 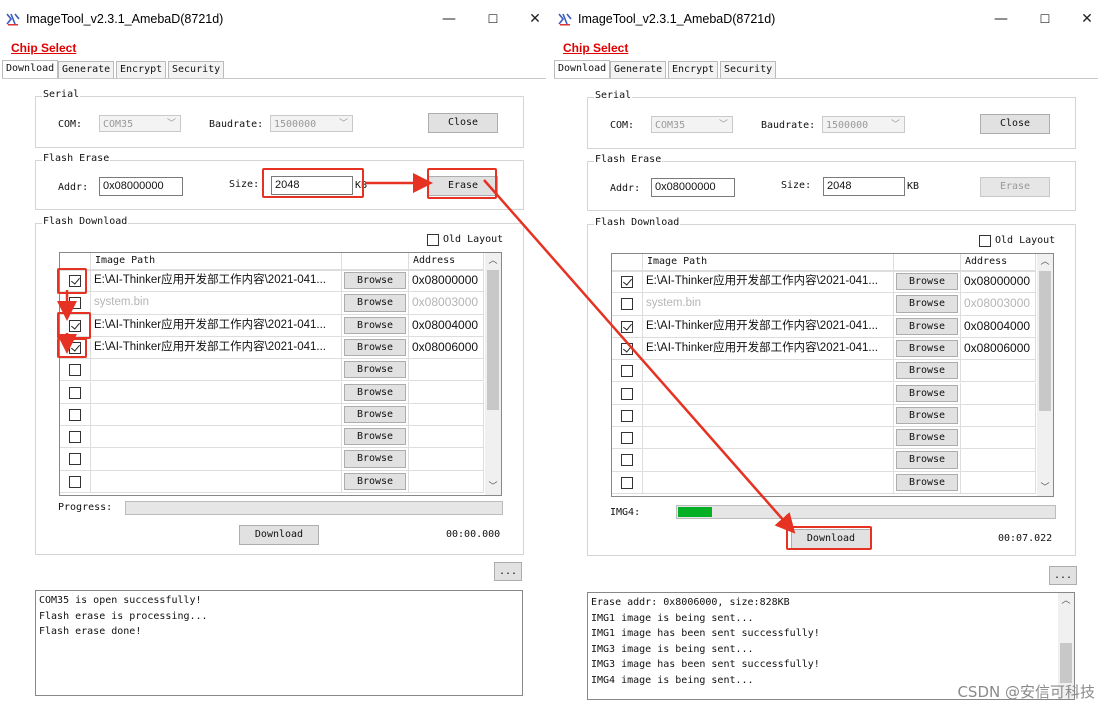 I want to click on table-scrollbar: ︿ ﹀, so click(x=1045, y=375).